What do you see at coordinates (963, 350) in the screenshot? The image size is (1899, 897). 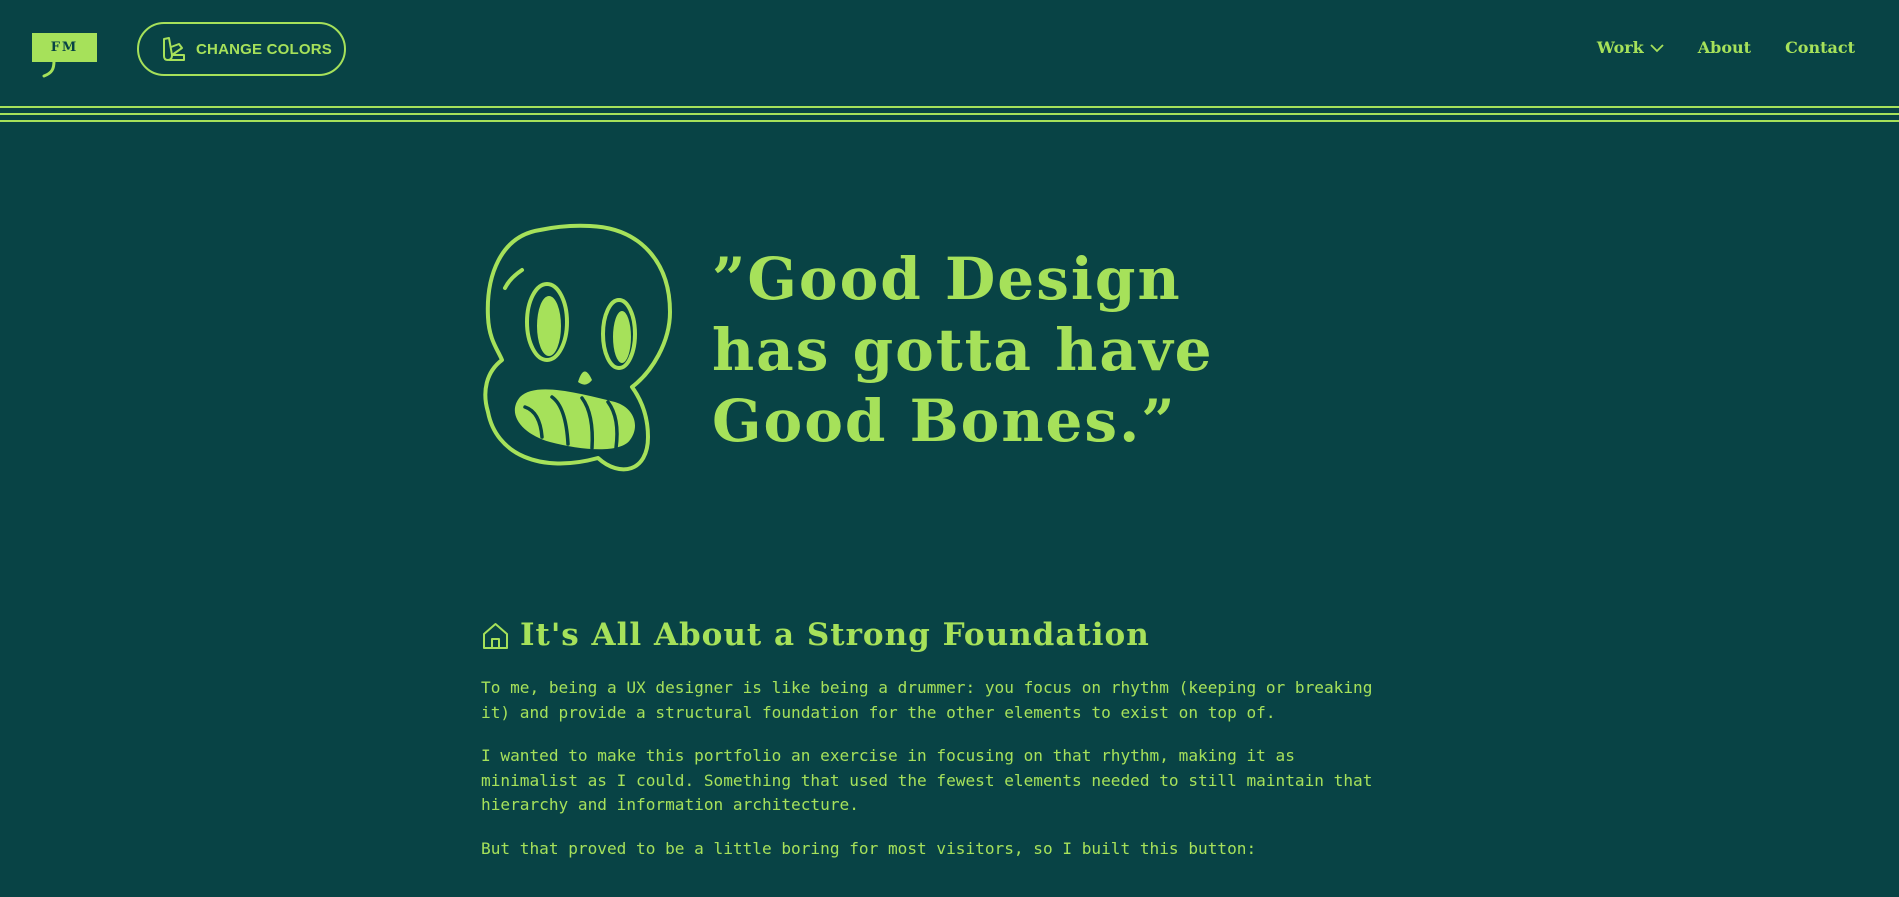 I see `hero-quote-line: has gotta have` at bounding box center [963, 350].